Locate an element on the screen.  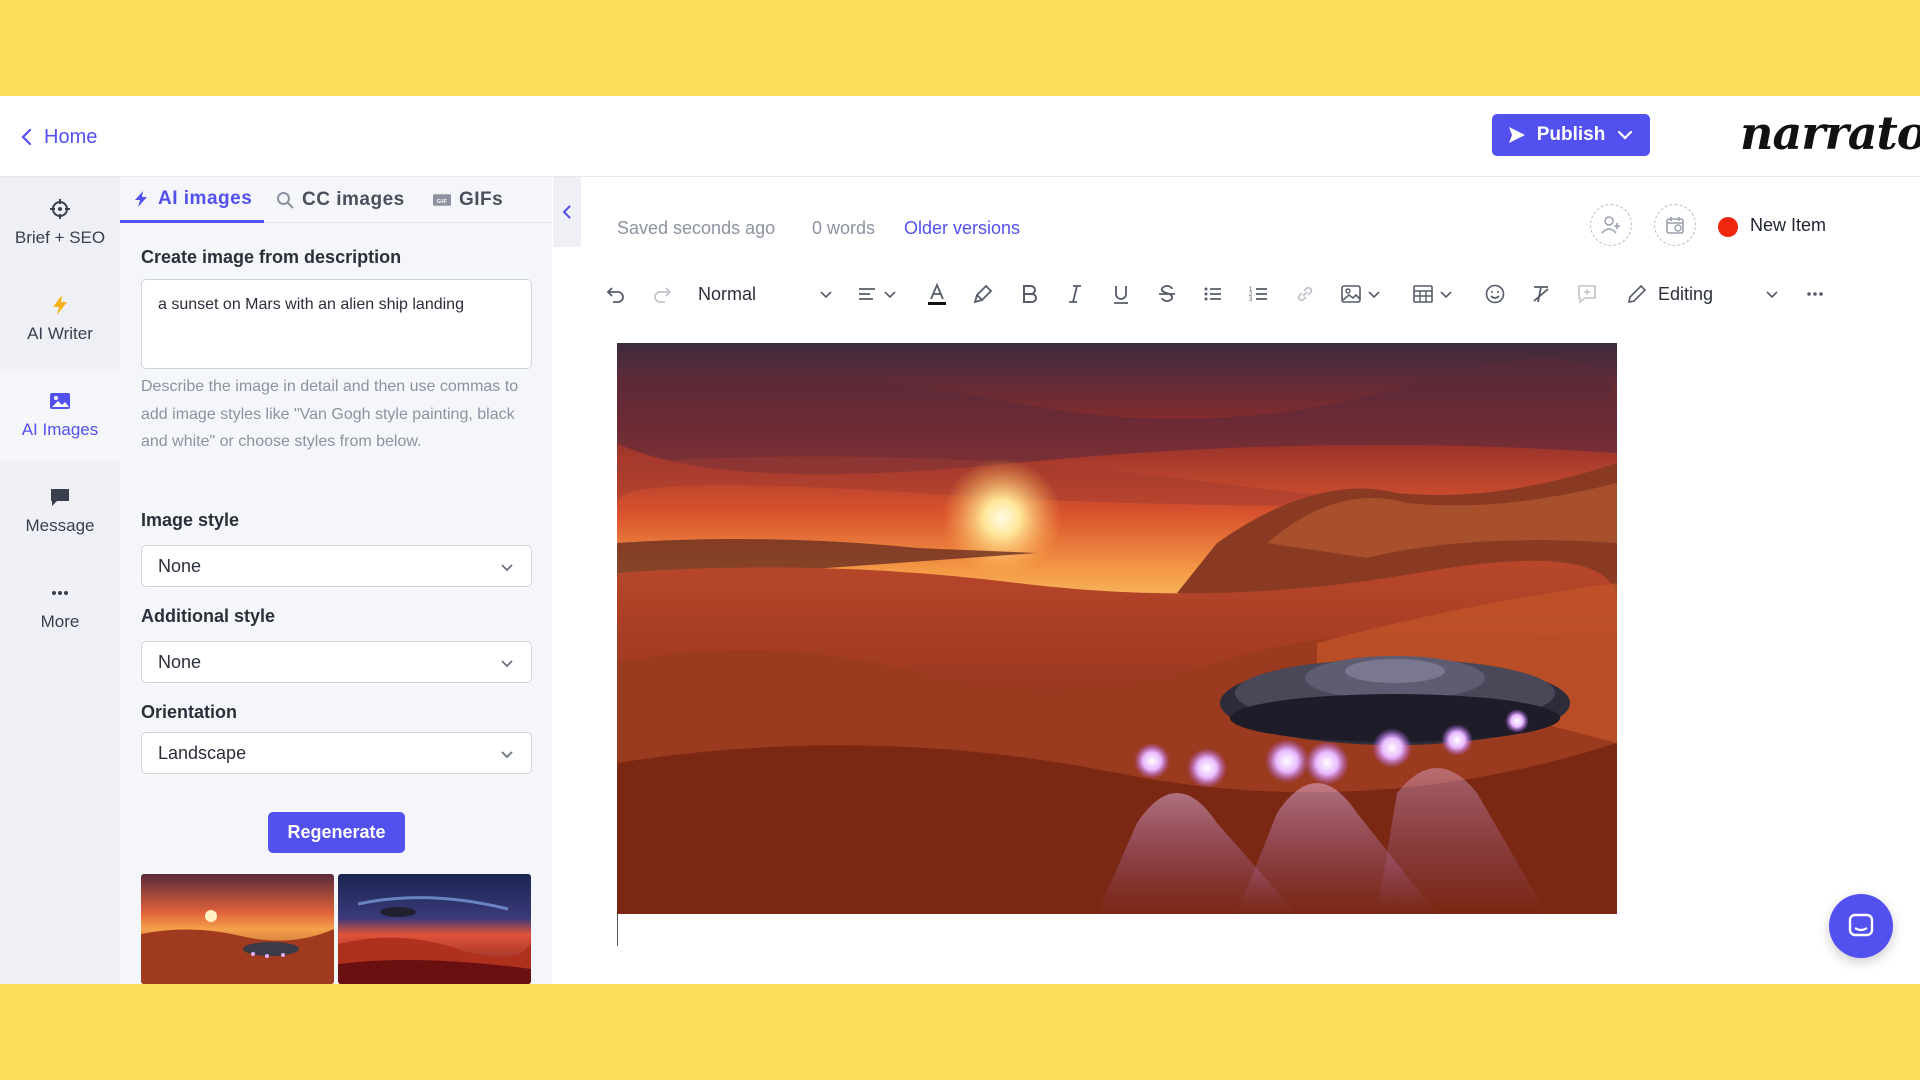
text-color-button is located at coordinates (937, 294).